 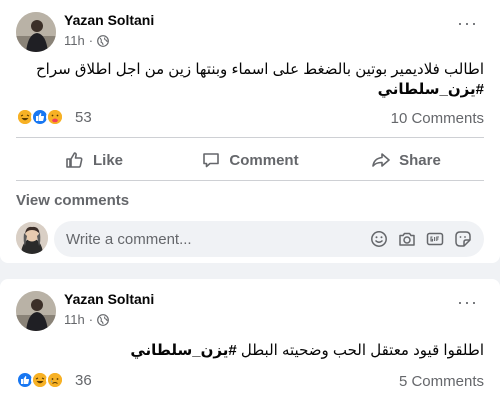 I want to click on share-label: Share, so click(x=420, y=160).